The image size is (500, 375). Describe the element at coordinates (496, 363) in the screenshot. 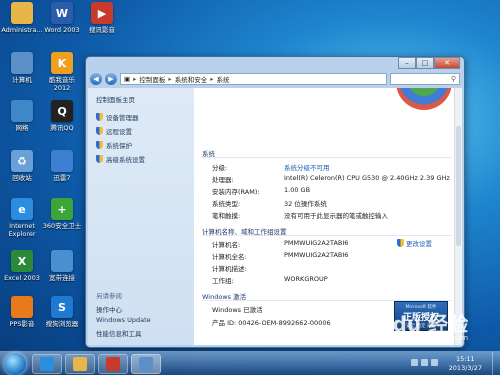

I see `show-desktop-button` at that location.